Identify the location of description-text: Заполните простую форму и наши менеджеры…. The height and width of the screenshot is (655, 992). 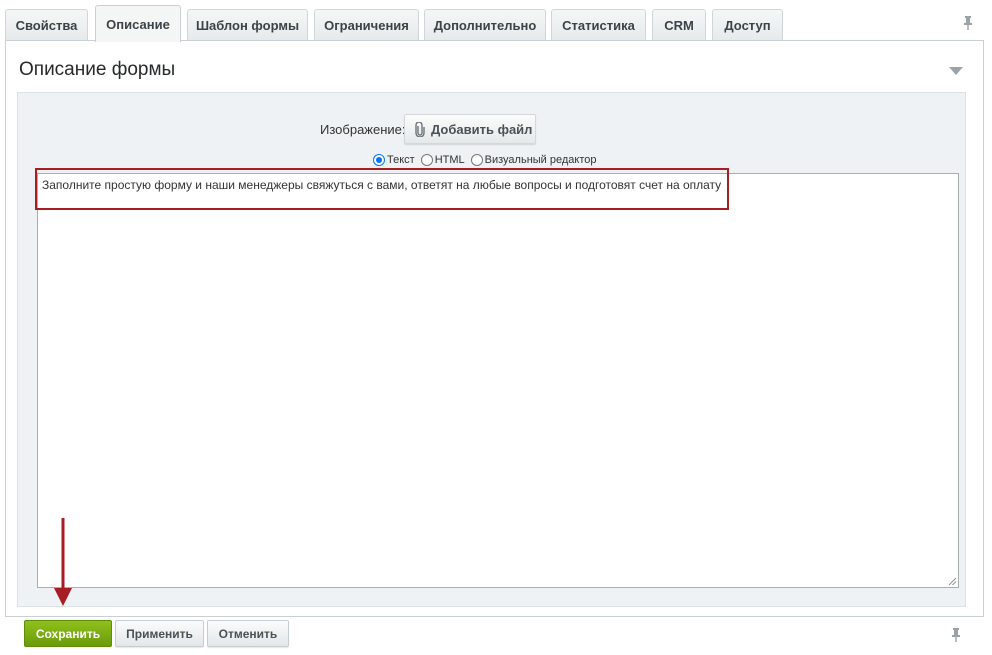
(382, 185).